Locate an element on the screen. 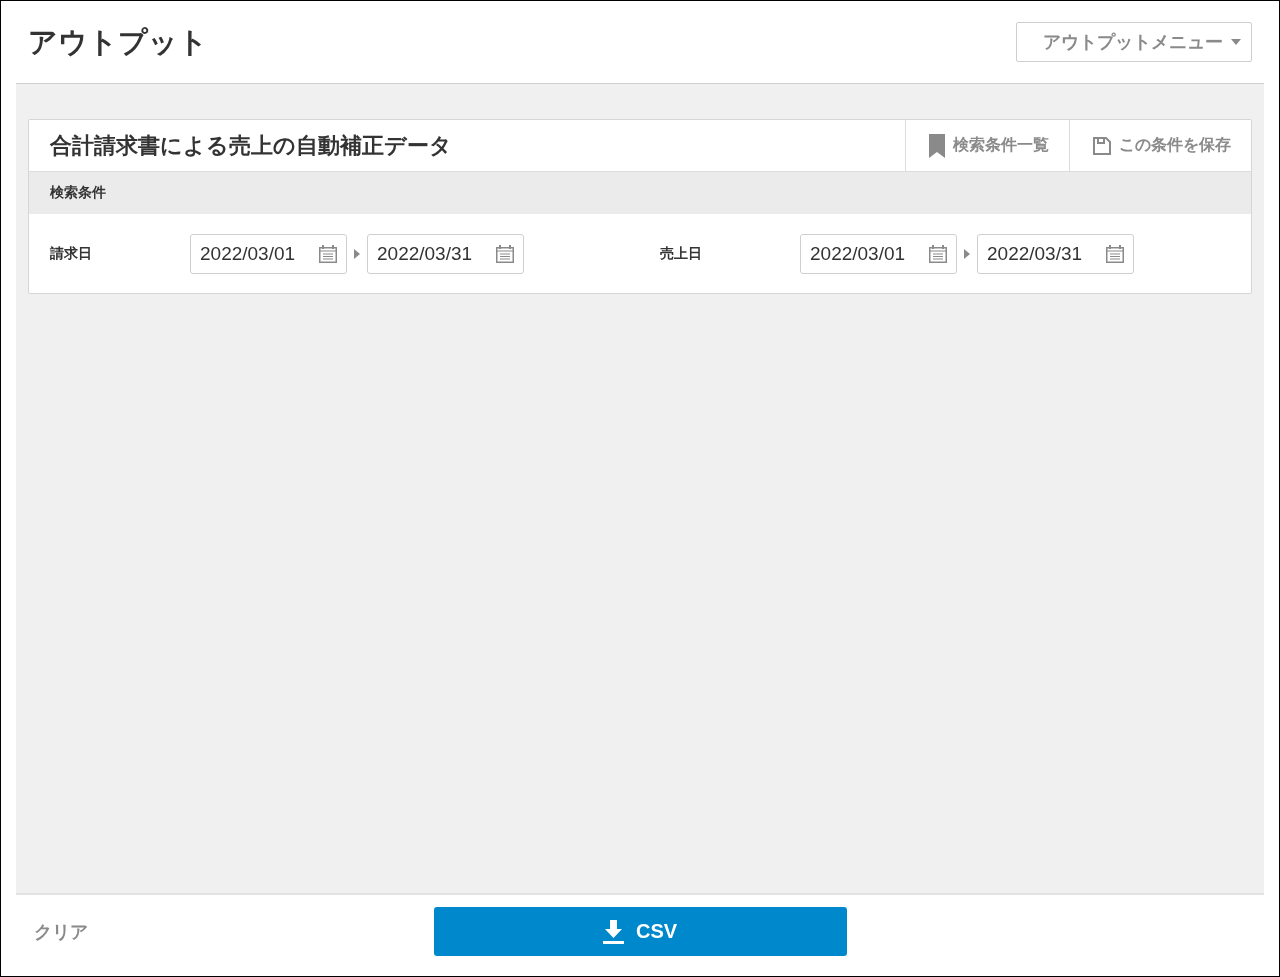  panel-title: 合計請求書による売上の自動補正データ is located at coordinates (251, 145).